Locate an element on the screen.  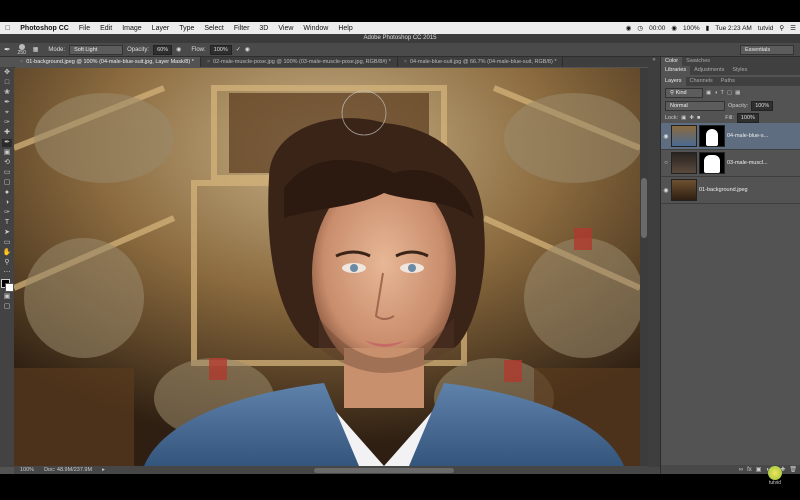
menu-3d: 3D is located at coordinates (263, 28).